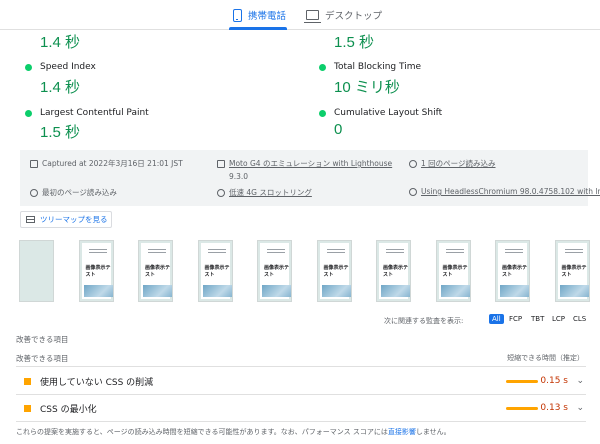 This screenshot has height=444, width=600. I want to click on device-tabs: 携帯電話 デスクトップ, so click(300, 15).